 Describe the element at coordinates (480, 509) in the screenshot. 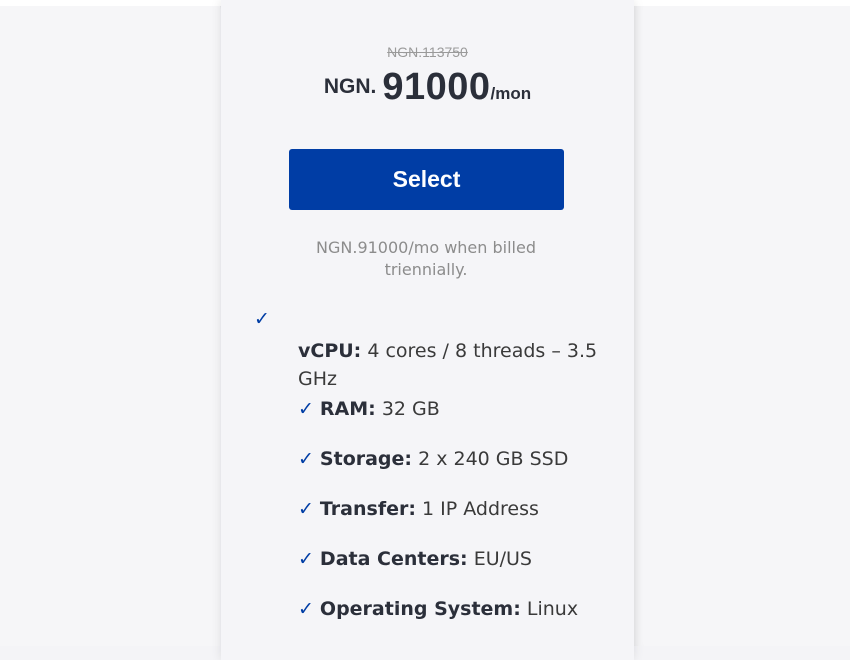

I see `feature-value: 1 IP Address` at that location.